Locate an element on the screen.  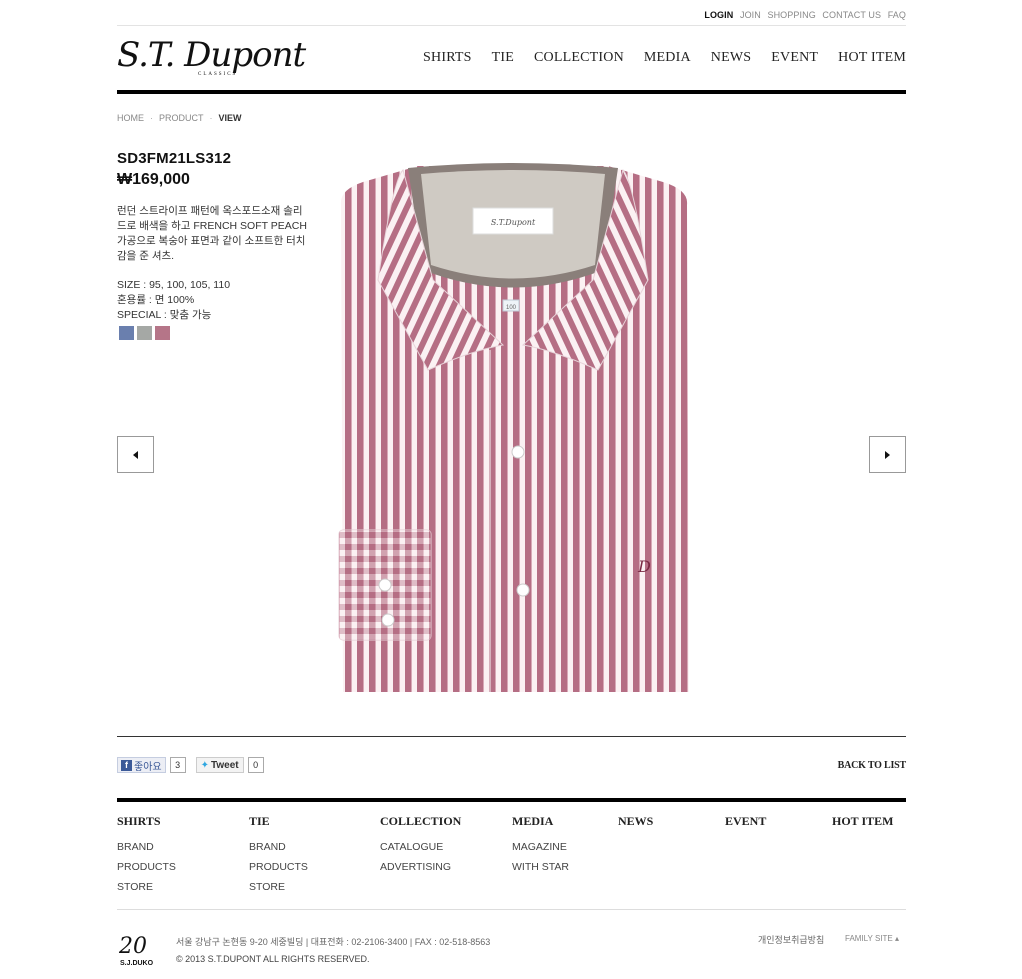
monogram-text: D is located at coordinates (644, 566).